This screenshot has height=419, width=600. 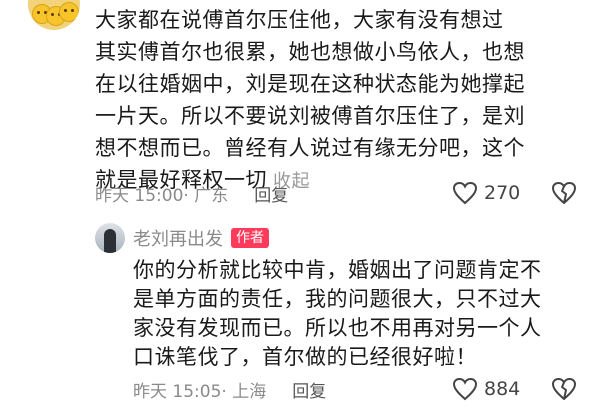 I want to click on reply-location: · 上海, so click(x=244, y=391).